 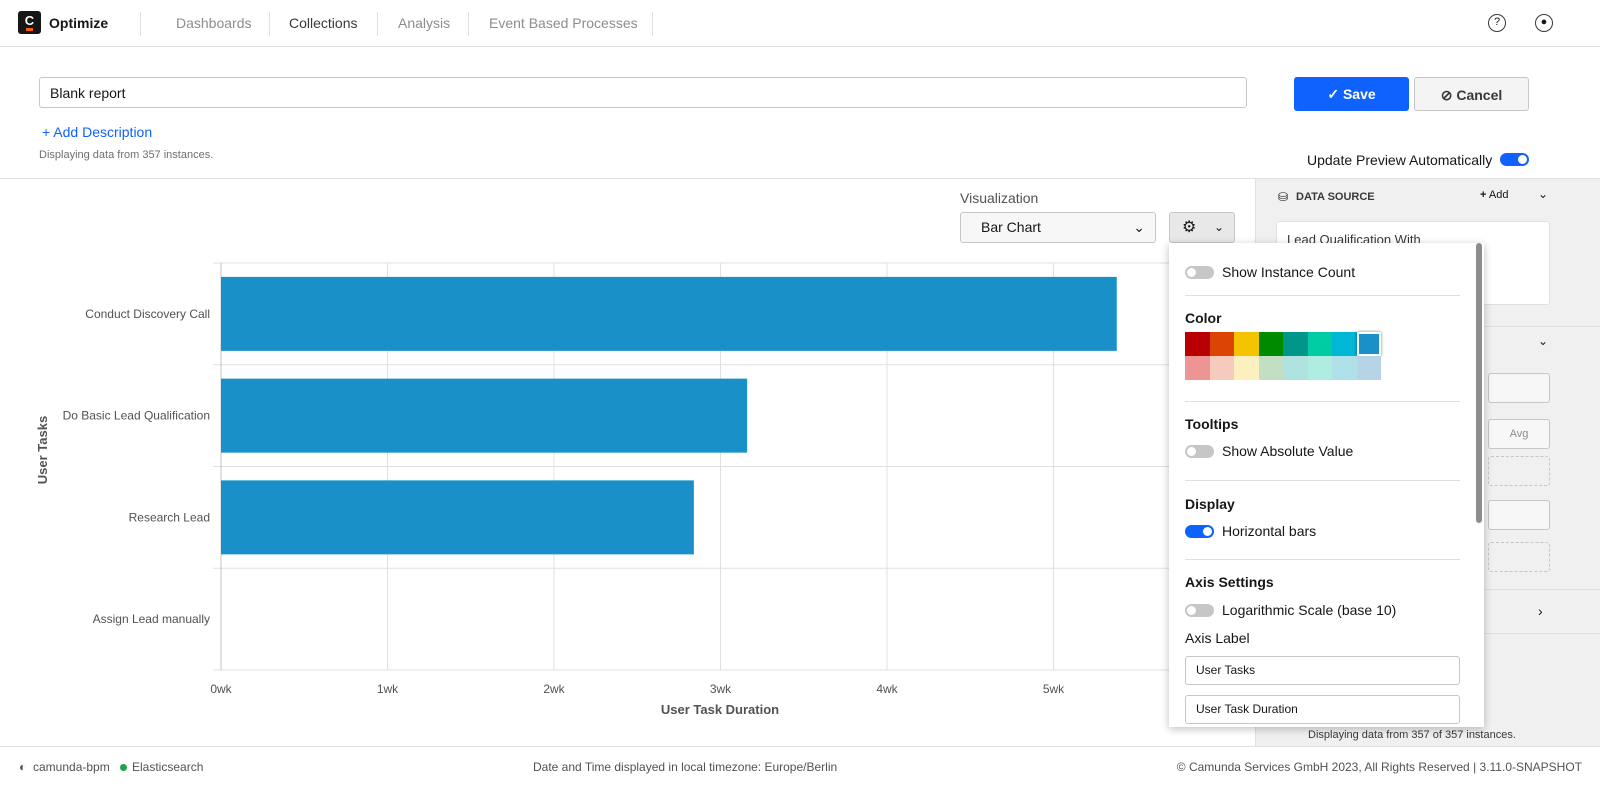 What do you see at coordinates (887, 689) in the screenshot?
I see `x-tick-label: 4wk` at bounding box center [887, 689].